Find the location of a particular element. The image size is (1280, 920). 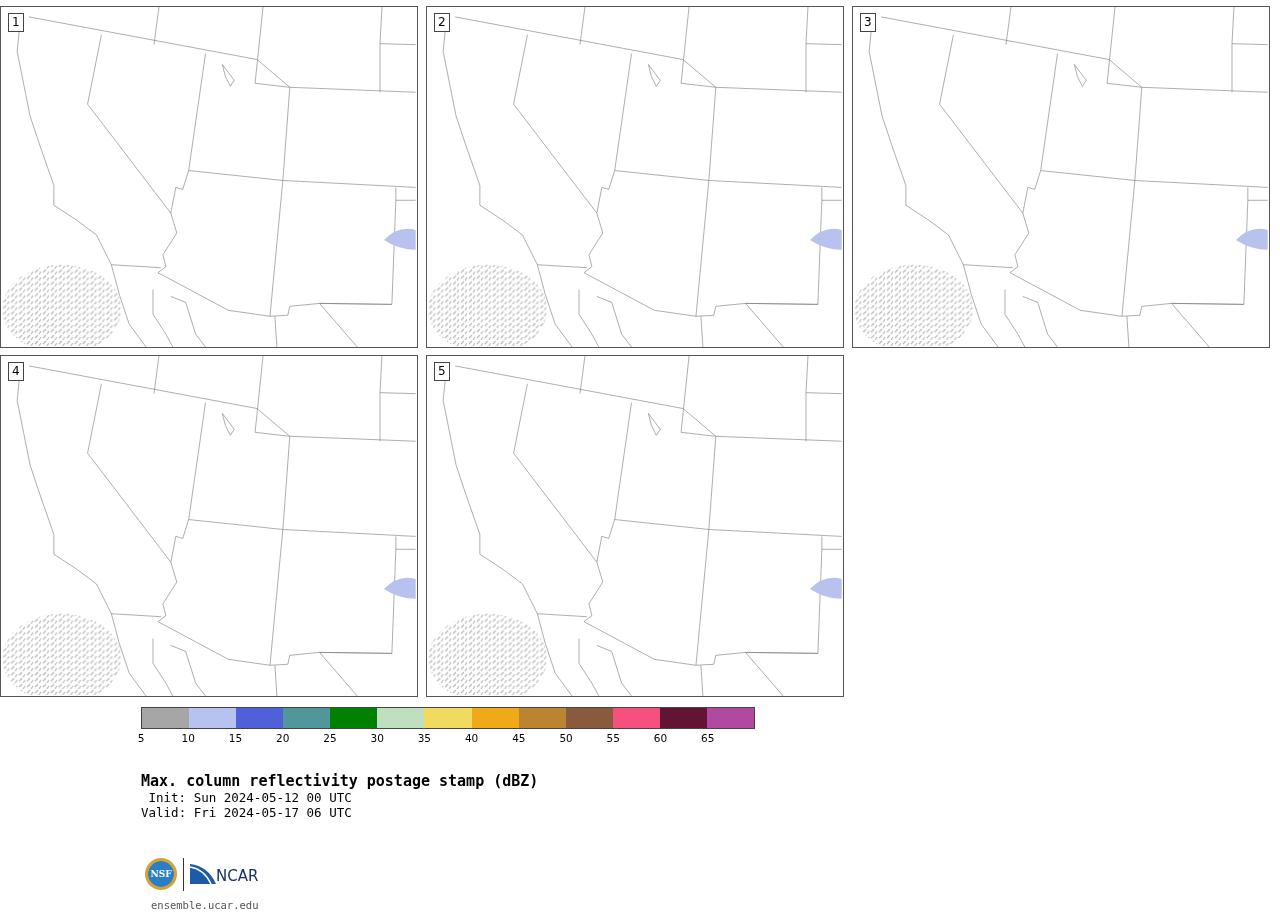

nsf-logo: NSF is located at coordinates (161, 874).